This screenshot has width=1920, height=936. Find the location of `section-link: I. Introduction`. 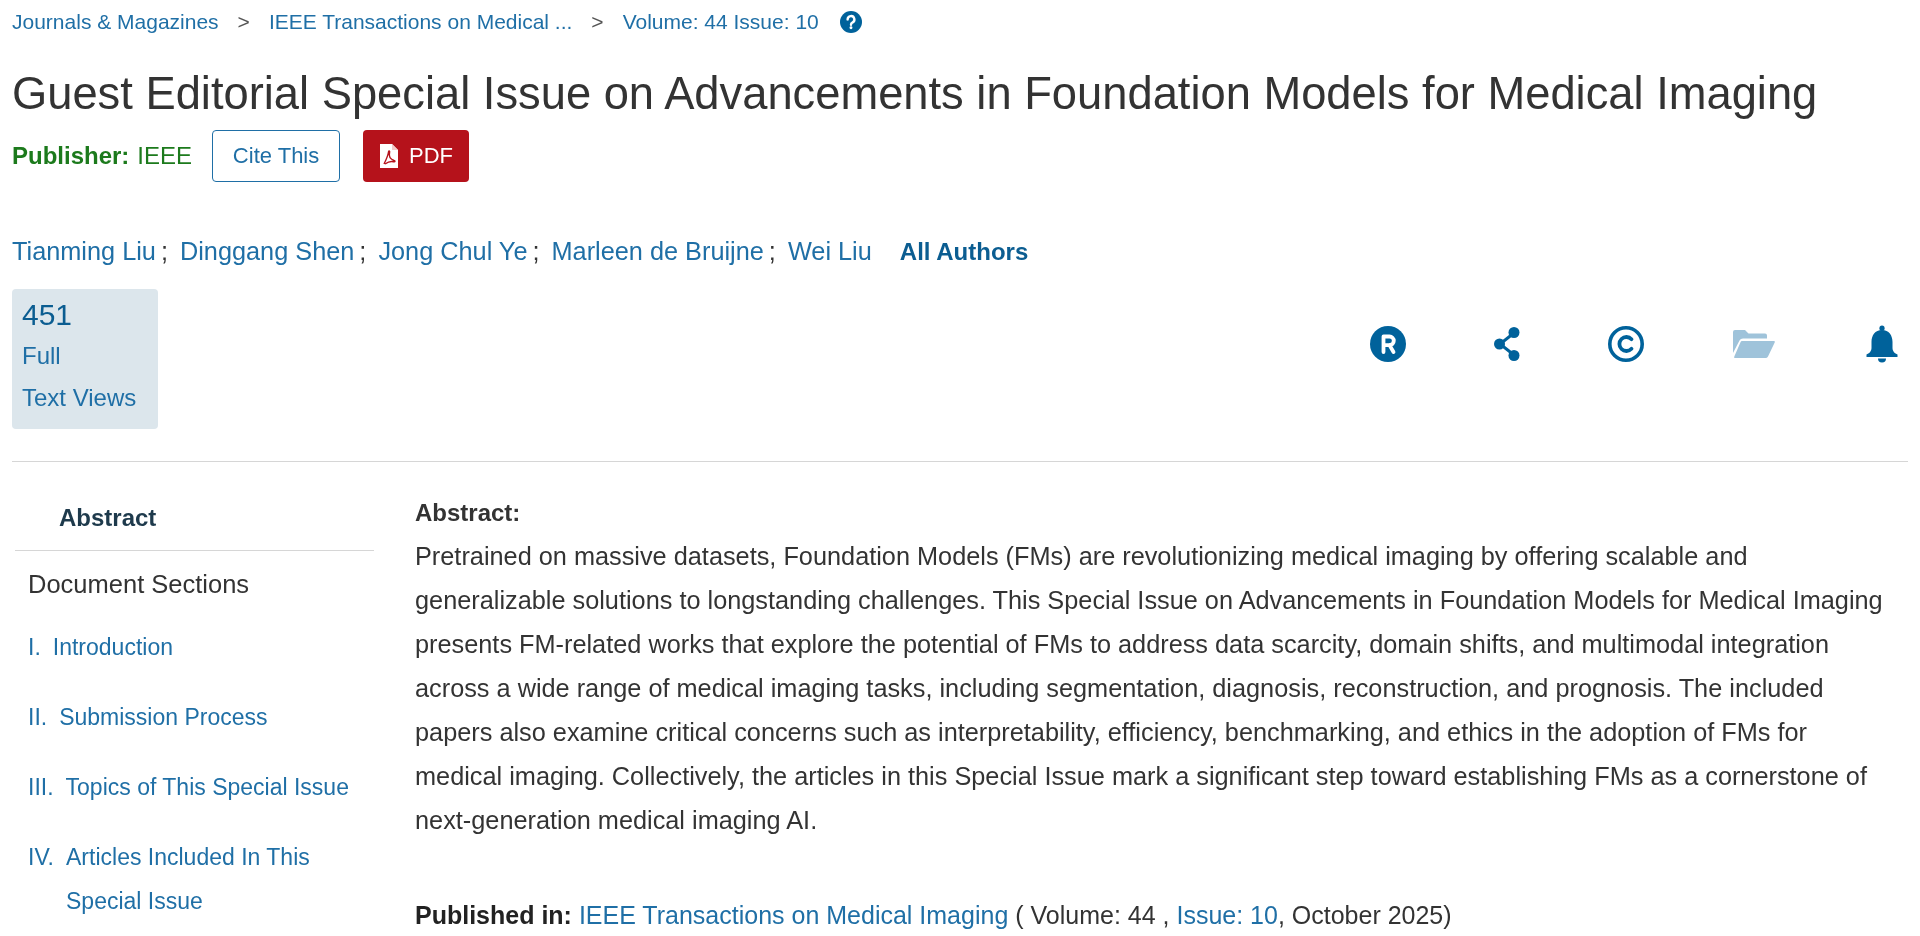

section-link: I. Introduction is located at coordinates (194, 647).